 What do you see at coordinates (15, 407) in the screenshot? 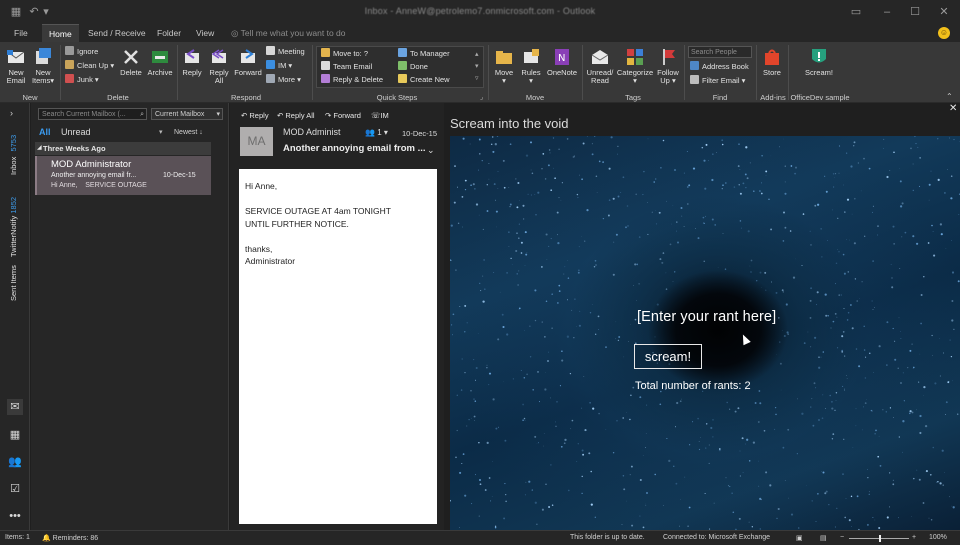
I see `mail-icon: ✉` at bounding box center [15, 407].